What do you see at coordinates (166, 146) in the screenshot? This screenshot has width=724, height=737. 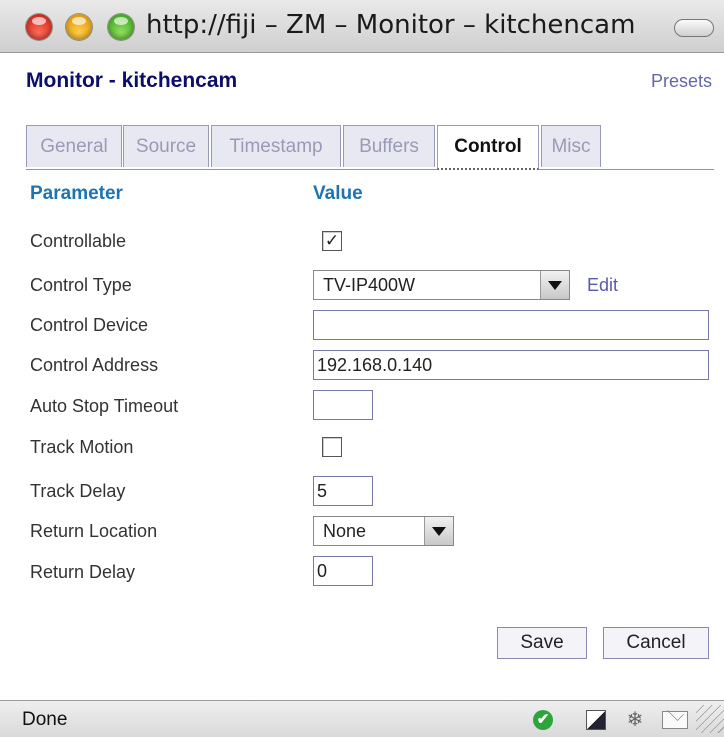 I see `tab-source: Source` at bounding box center [166, 146].